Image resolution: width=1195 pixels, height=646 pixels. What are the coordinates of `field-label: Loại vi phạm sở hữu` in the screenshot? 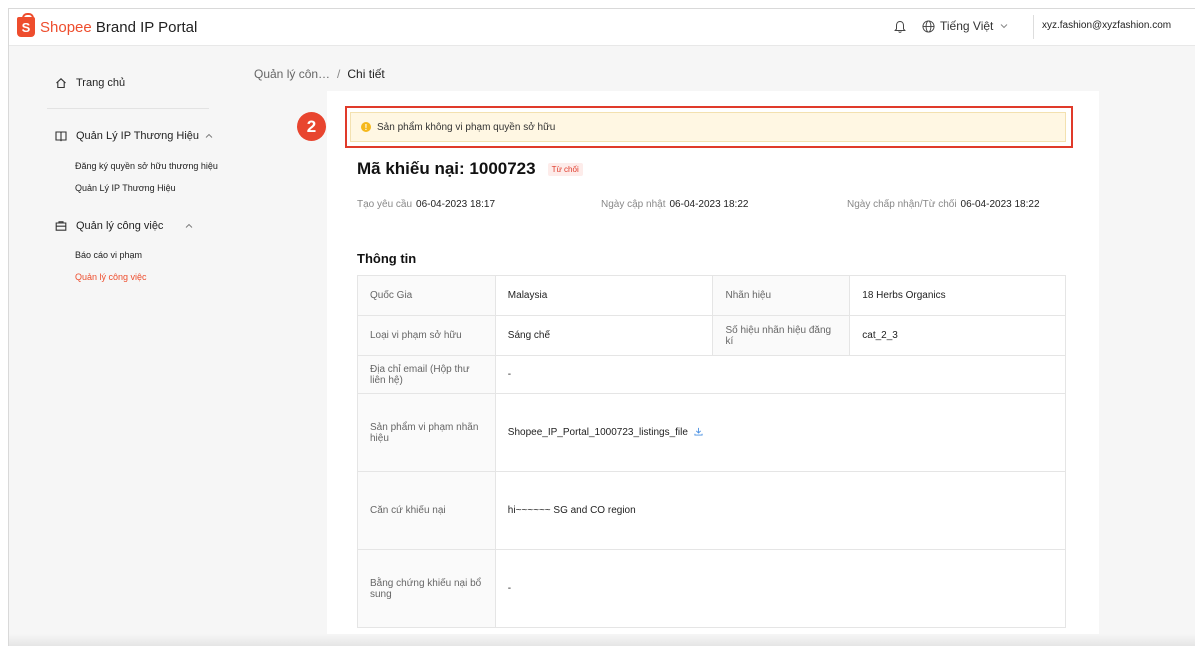 It's located at (426, 335).